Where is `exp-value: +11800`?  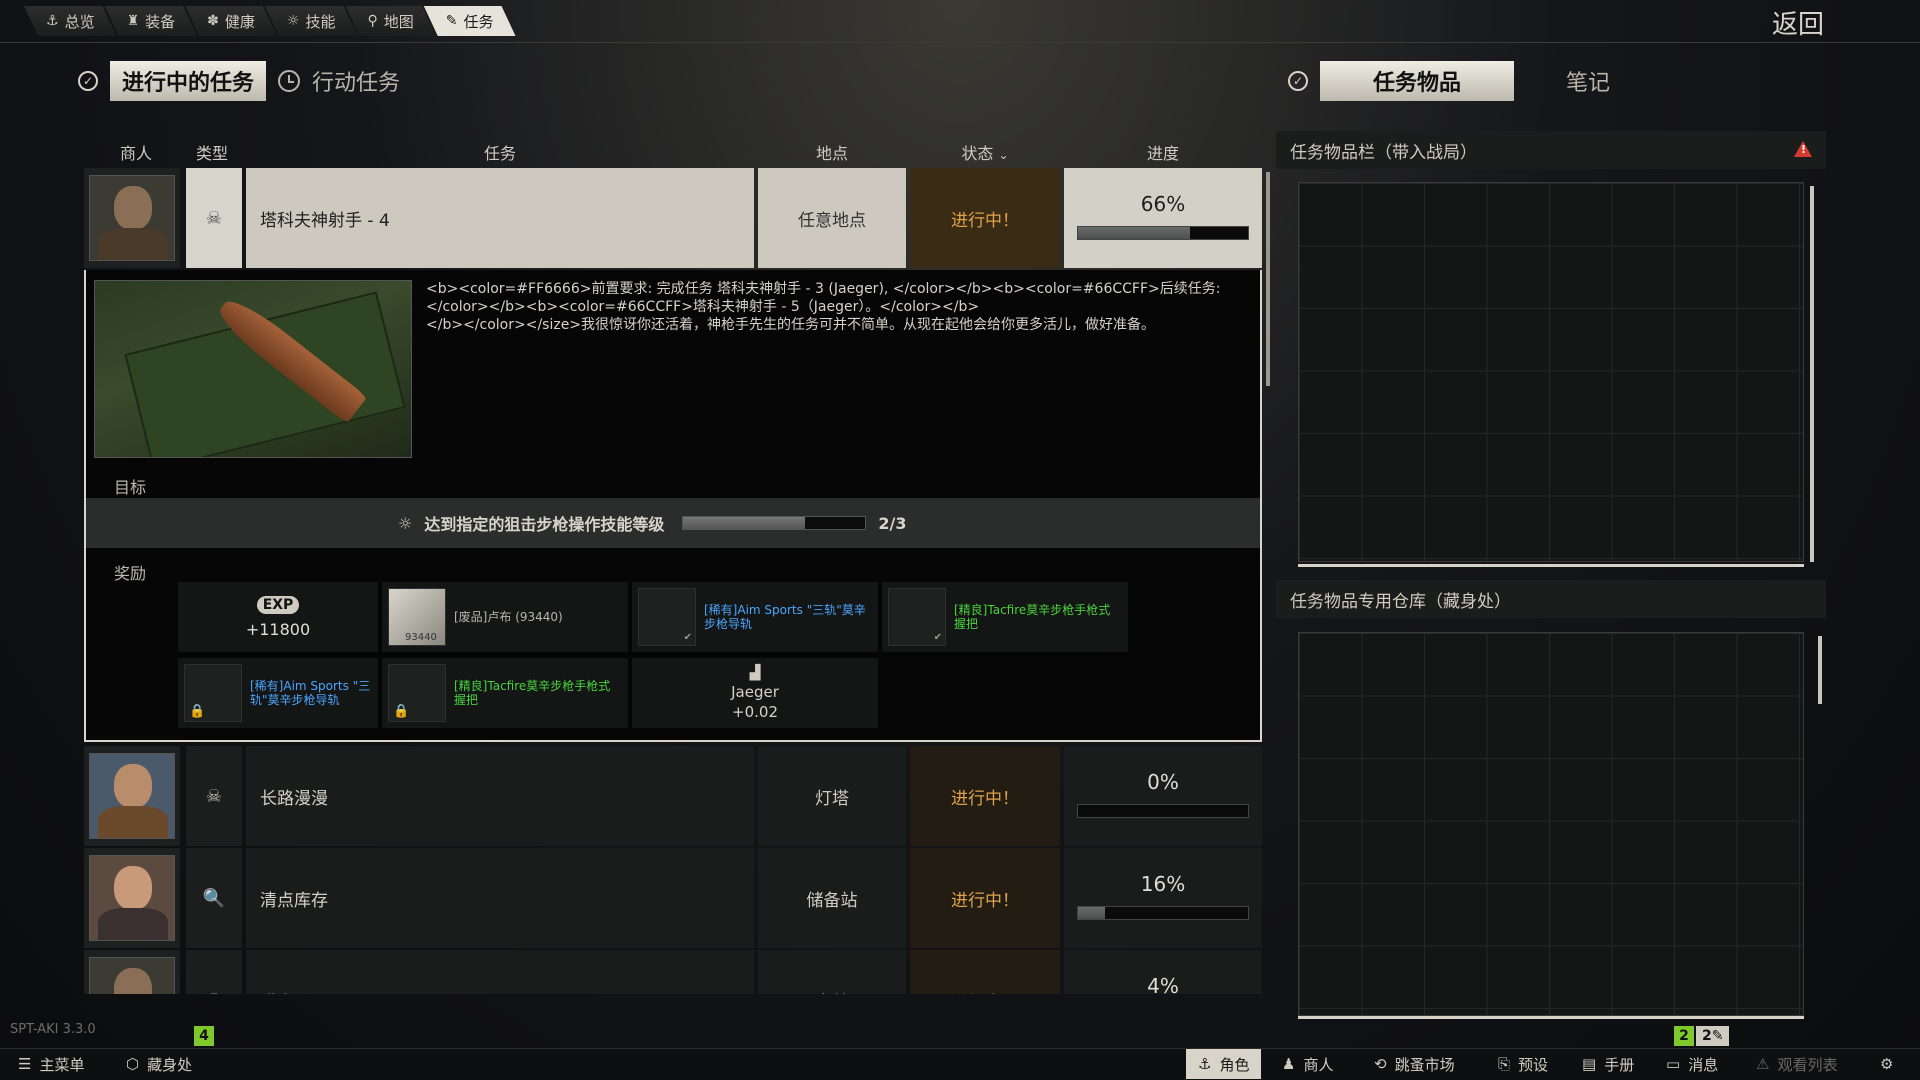 exp-value: +11800 is located at coordinates (278, 629).